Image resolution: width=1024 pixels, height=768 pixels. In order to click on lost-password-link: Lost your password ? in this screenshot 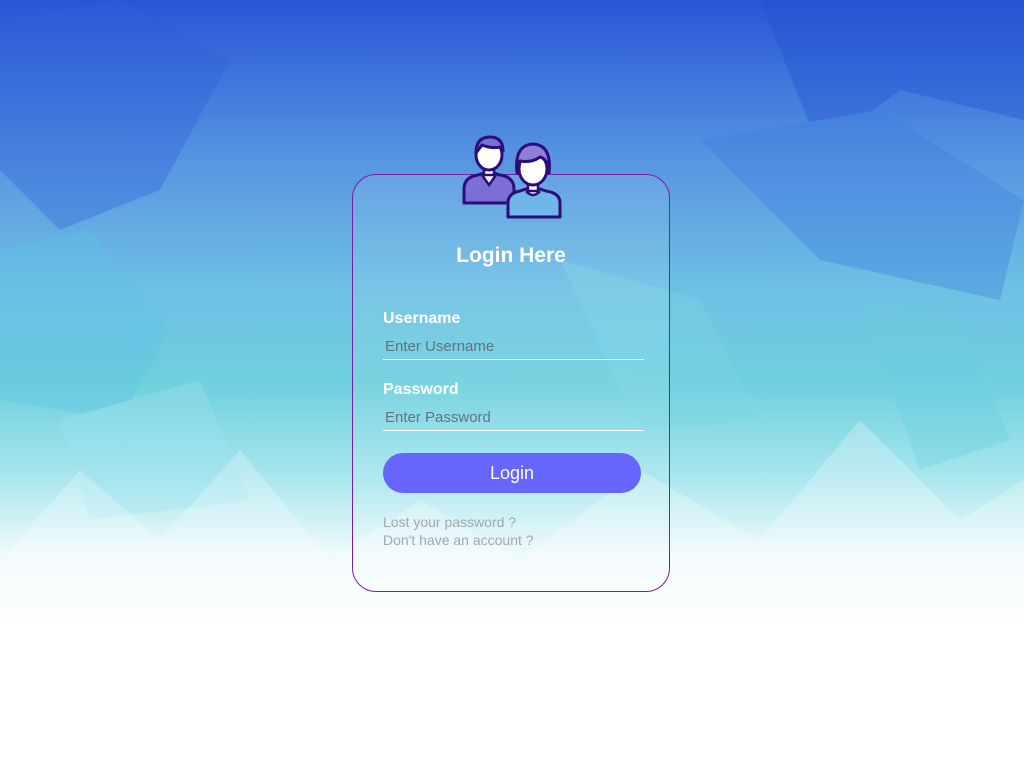, I will do `click(449, 522)`.